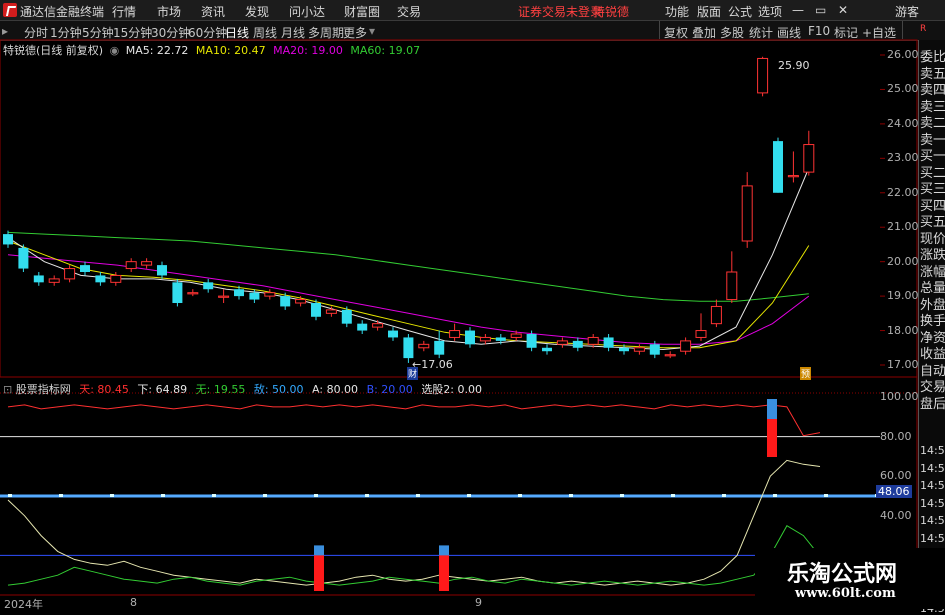 Image resolution: width=945 pixels, height=615 pixels. What do you see at coordinates (903, 330) in the screenshot?
I see `price-axis-label: 18.00` at bounding box center [903, 330].